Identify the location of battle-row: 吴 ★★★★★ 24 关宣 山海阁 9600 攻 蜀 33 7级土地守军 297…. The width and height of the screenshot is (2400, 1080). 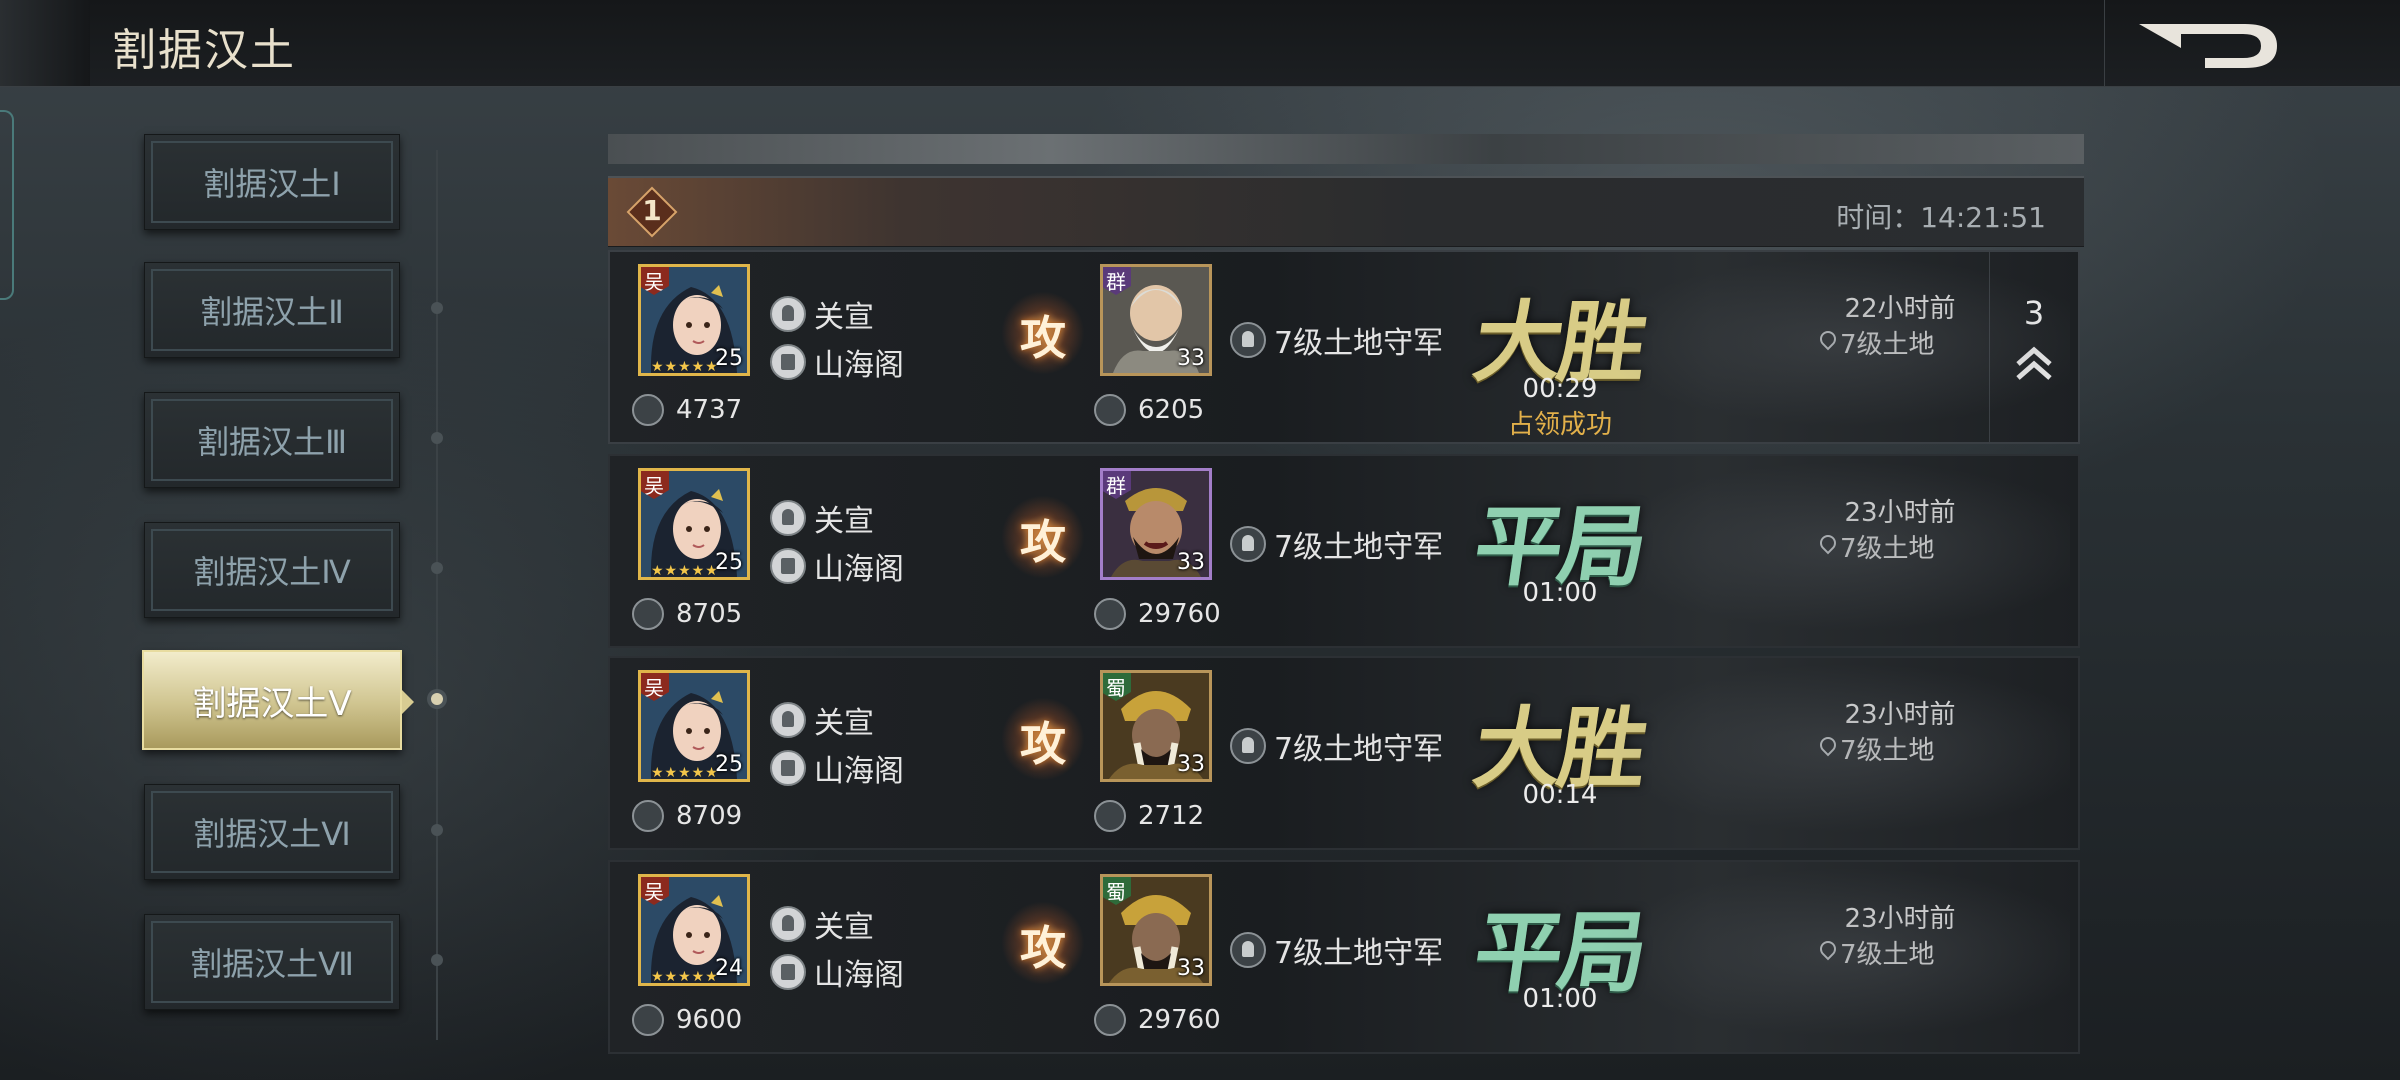
(1344, 957).